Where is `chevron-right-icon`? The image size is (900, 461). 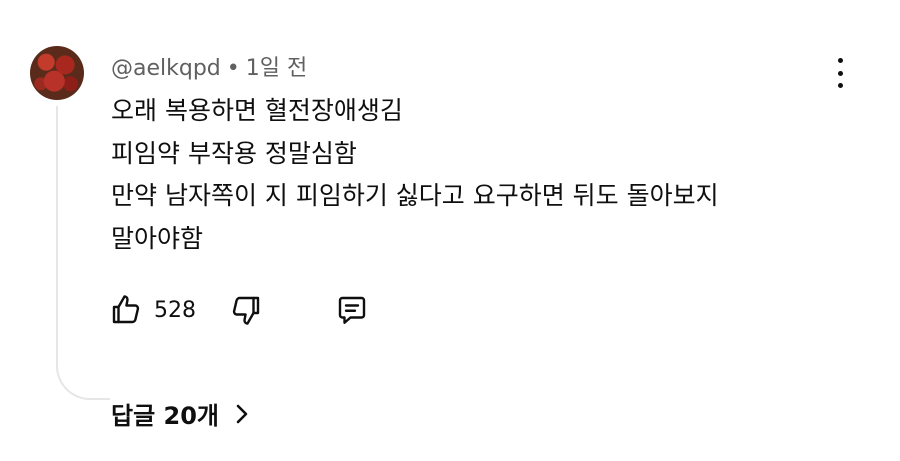 chevron-right-icon is located at coordinates (242, 414).